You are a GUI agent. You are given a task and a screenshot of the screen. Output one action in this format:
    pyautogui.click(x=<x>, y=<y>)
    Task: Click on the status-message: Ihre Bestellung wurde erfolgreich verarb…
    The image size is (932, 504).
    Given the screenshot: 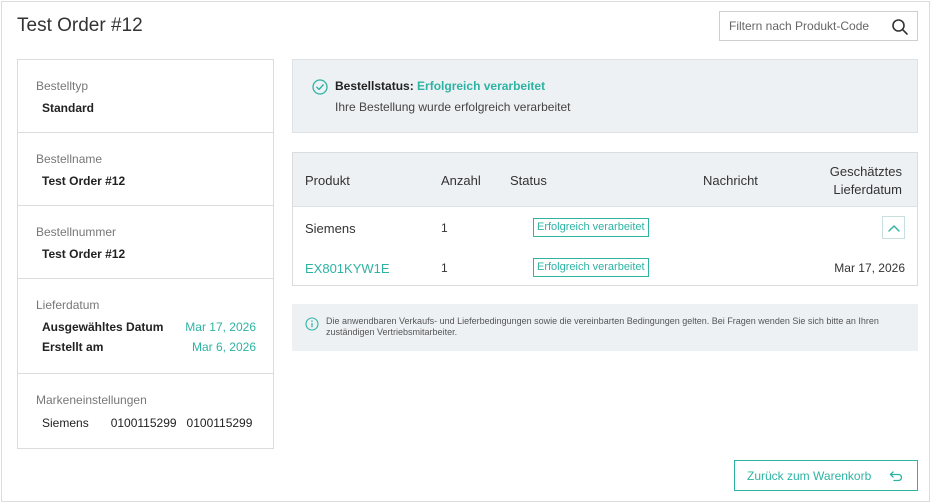 What is the action you would take?
    pyautogui.click(x=453, y=107)
    